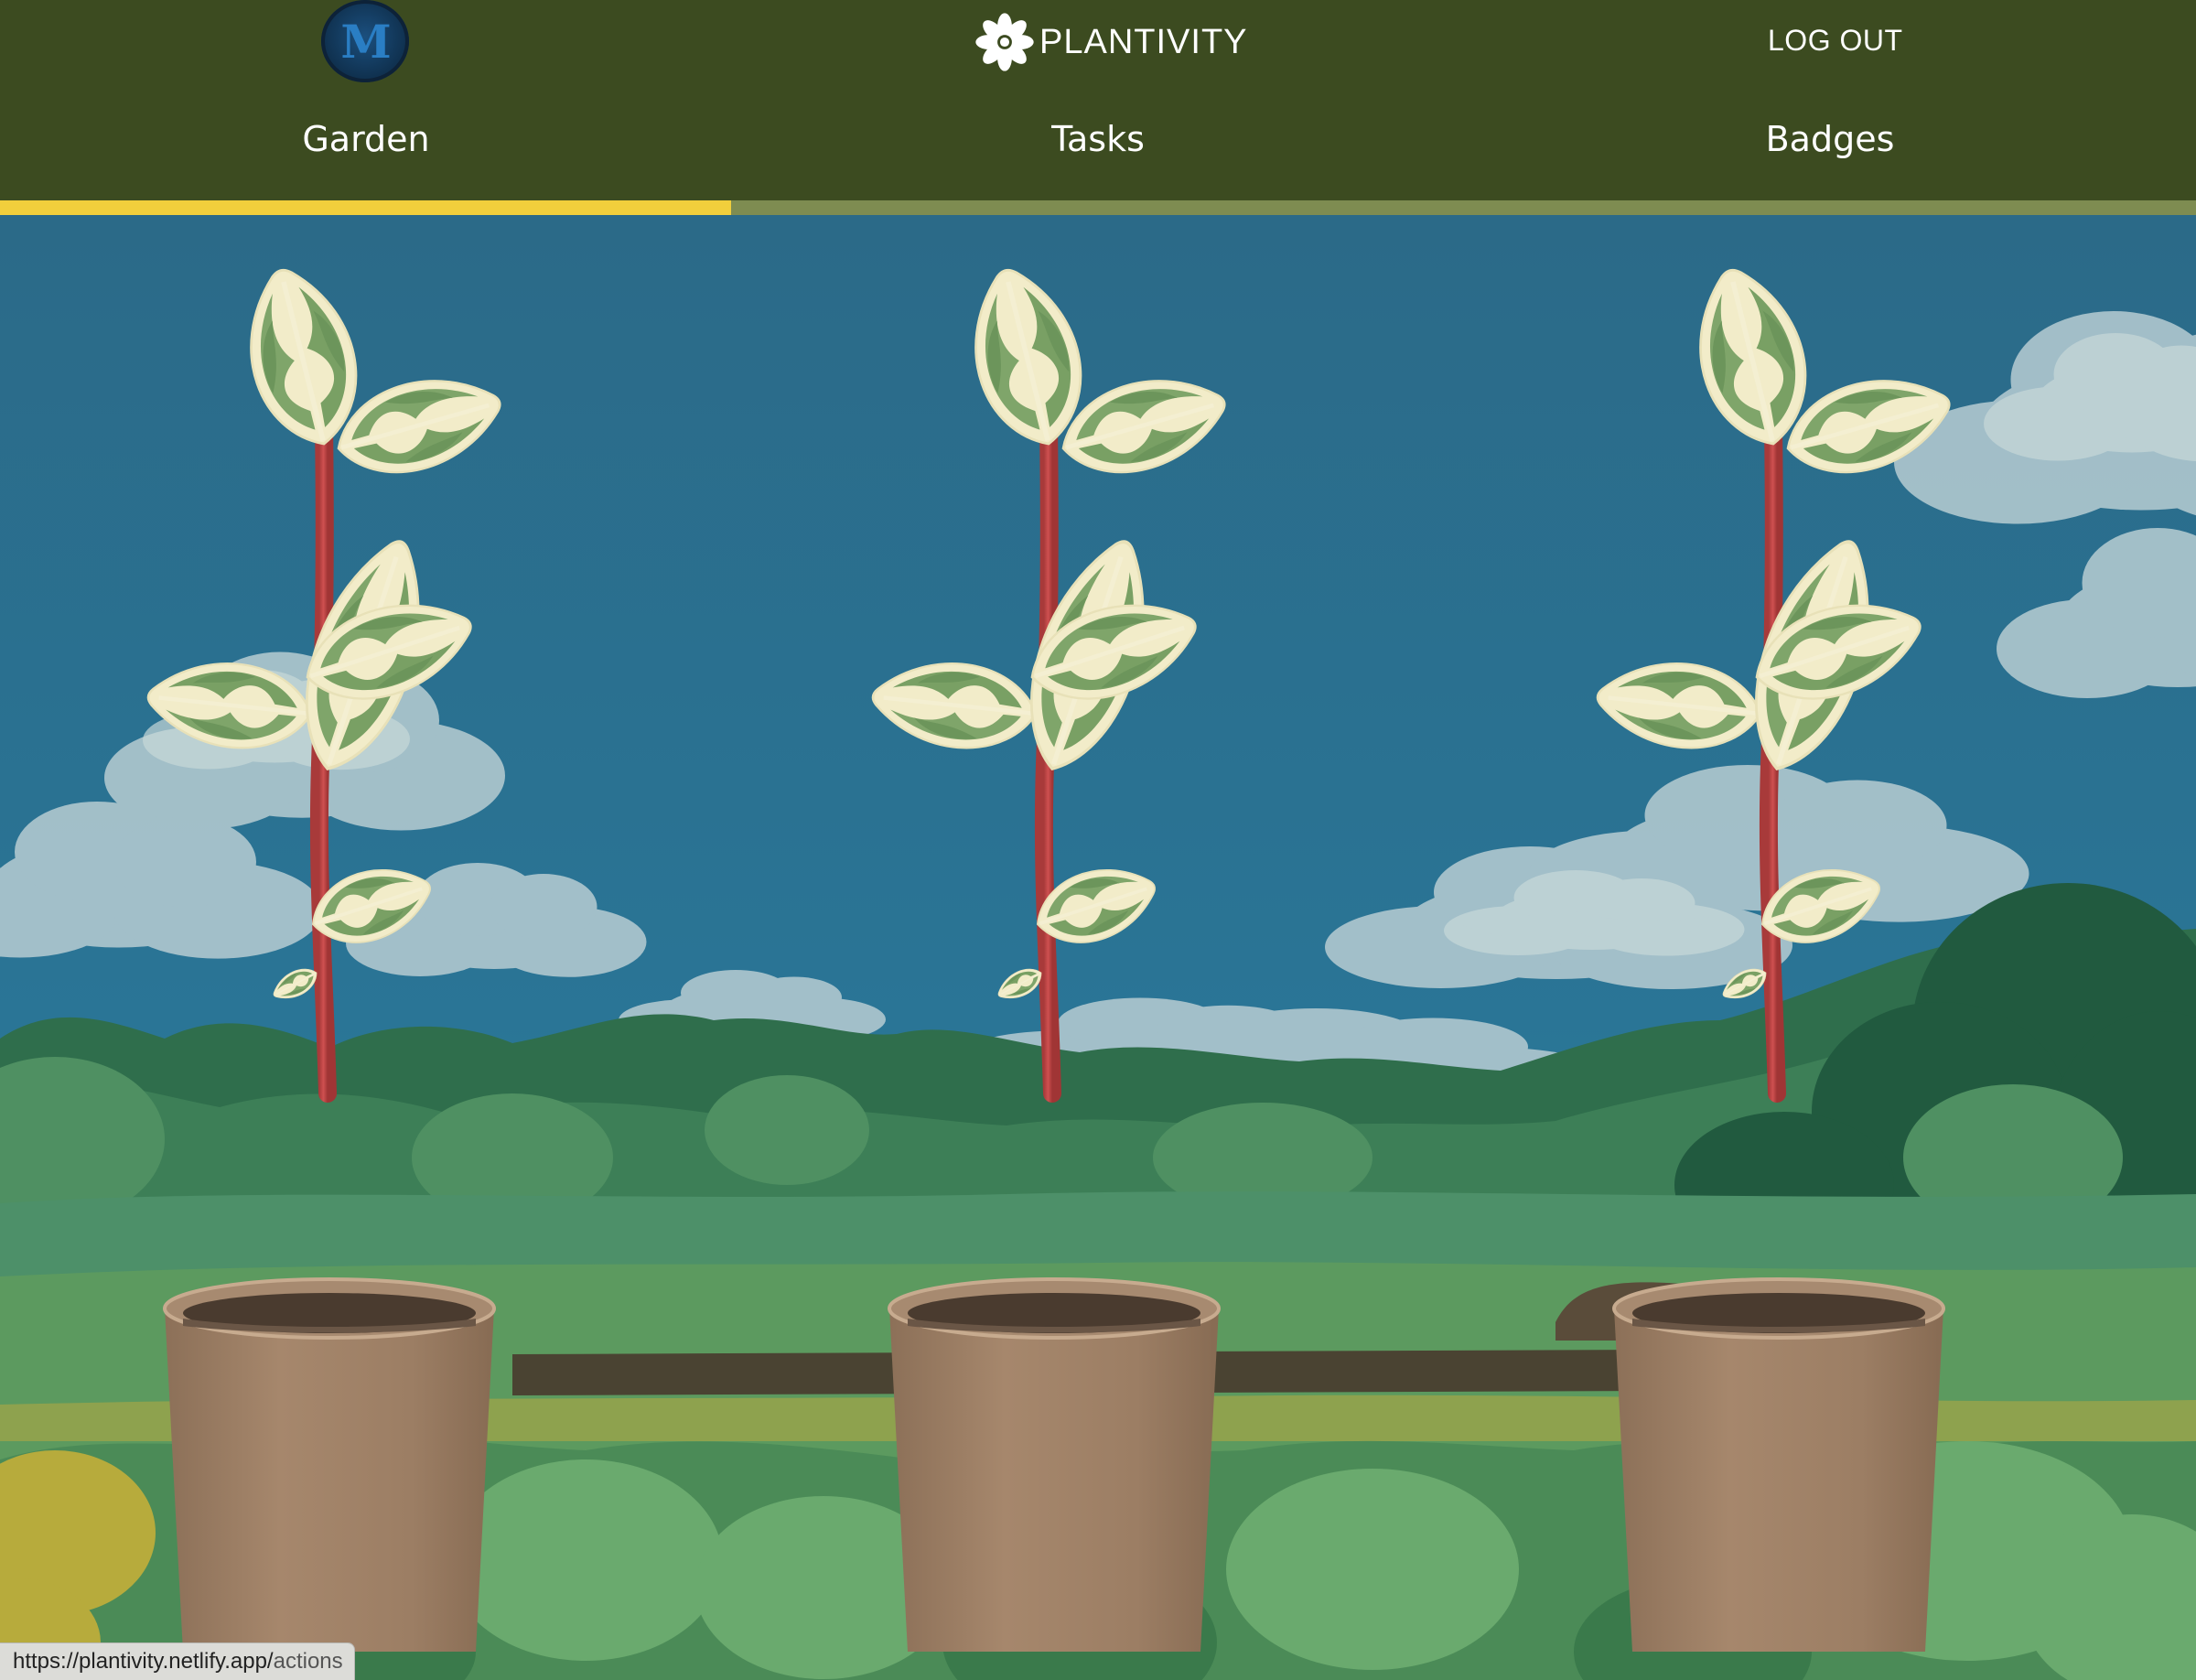  What do you see at coordinates (1098, 100) in the screenshot?
I see `top-header: M PLANTIVITY LOG OUT Garden Tasks Badges` at bounding box center [1098, 100].